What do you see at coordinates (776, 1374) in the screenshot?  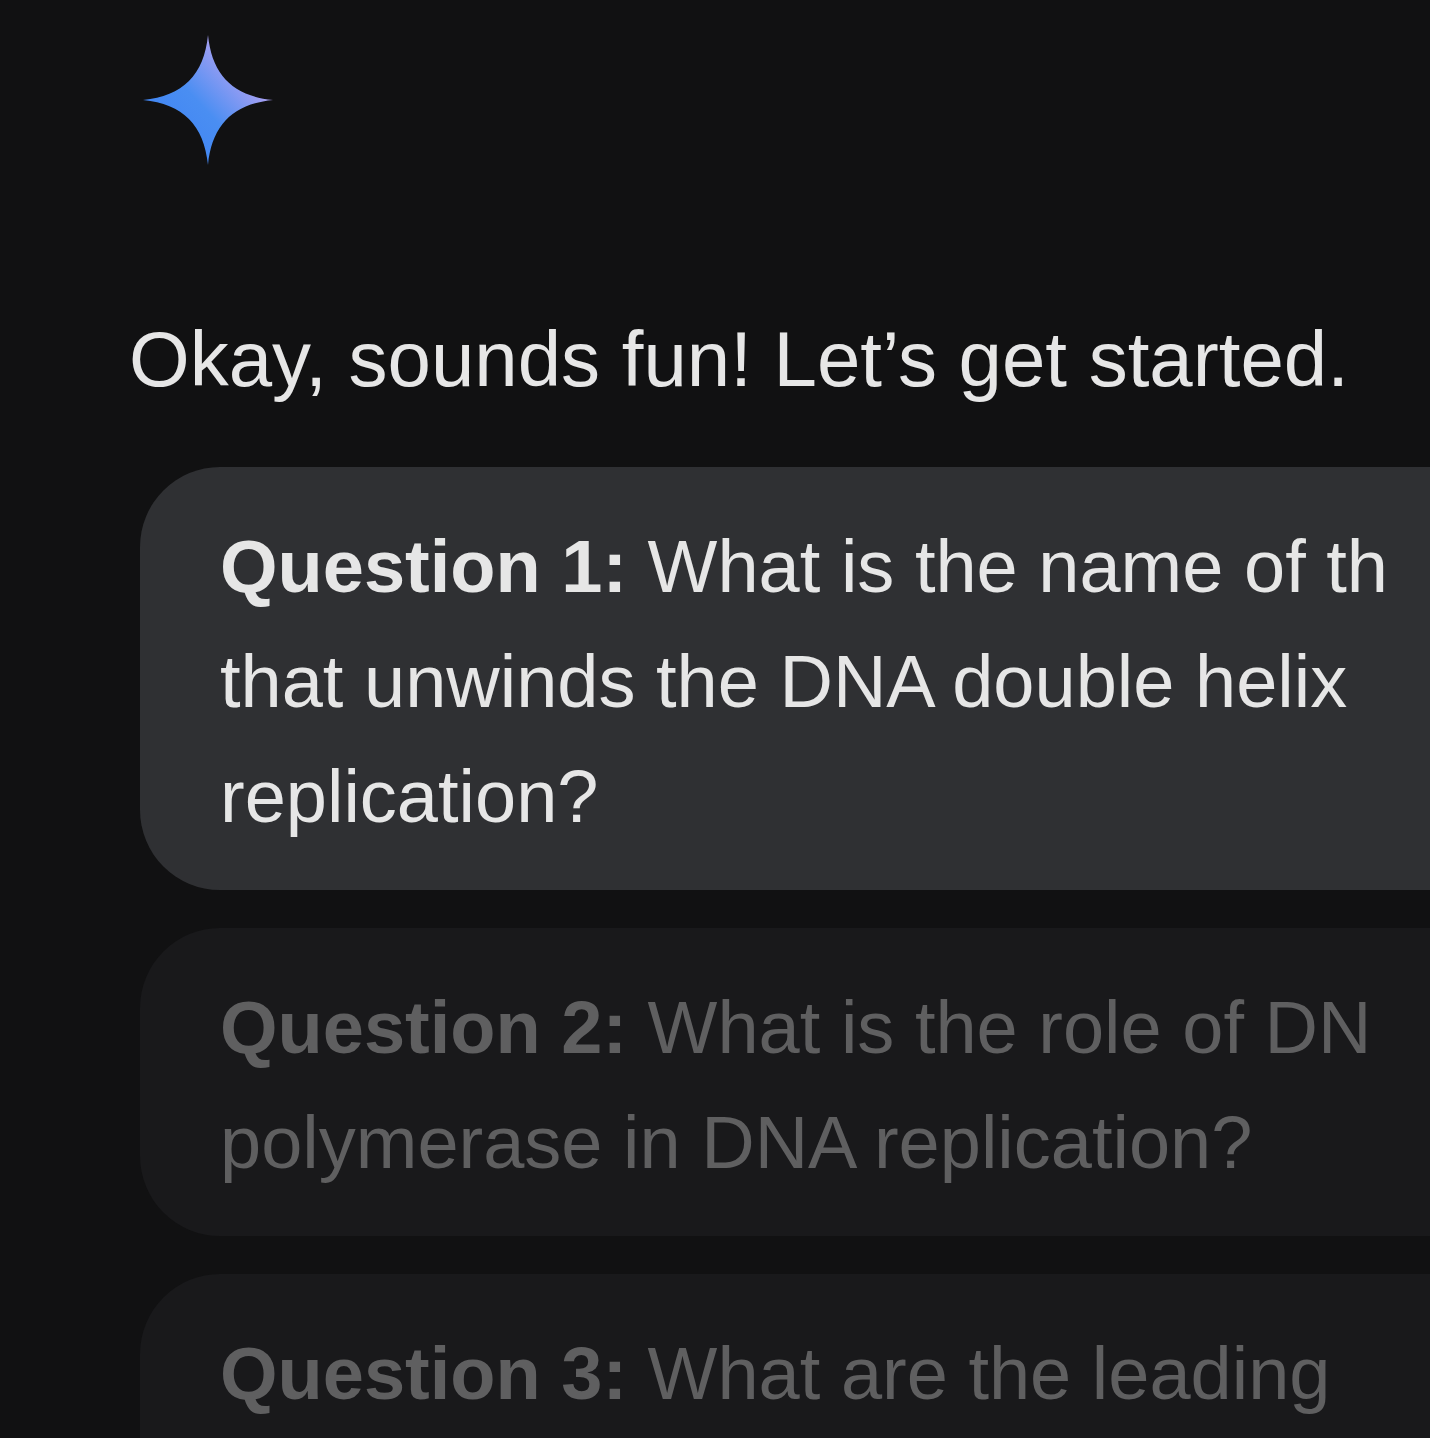 I see `question-text: Question 3: What are the leading` at bounding box center [776, 1374].